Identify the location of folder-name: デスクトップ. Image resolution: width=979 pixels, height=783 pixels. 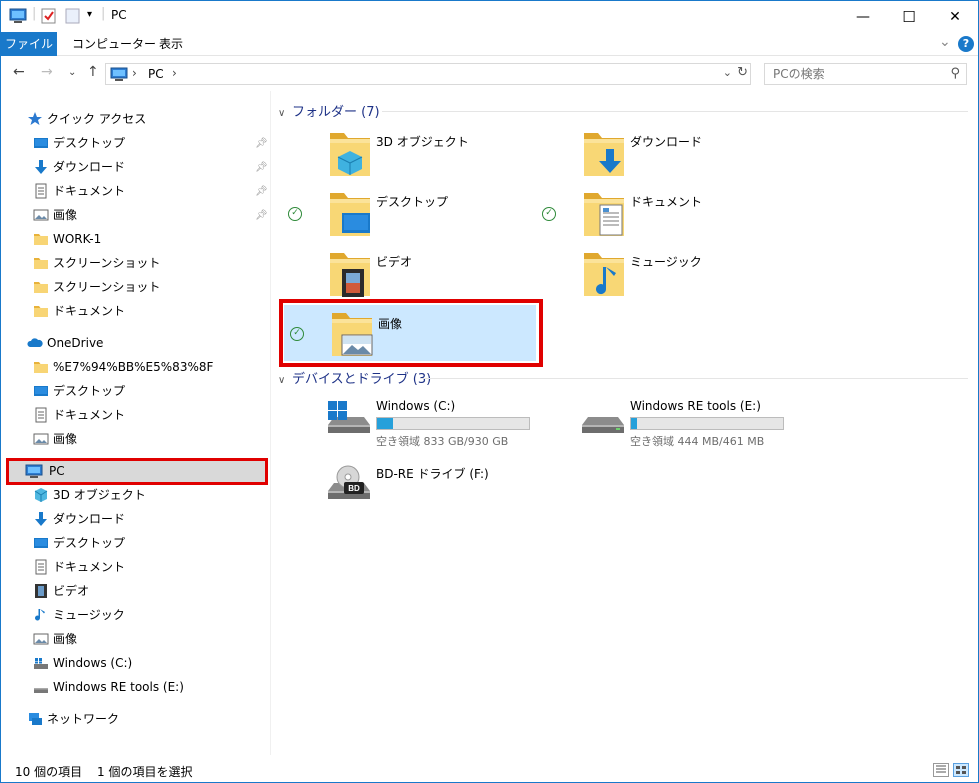
(412, 202).